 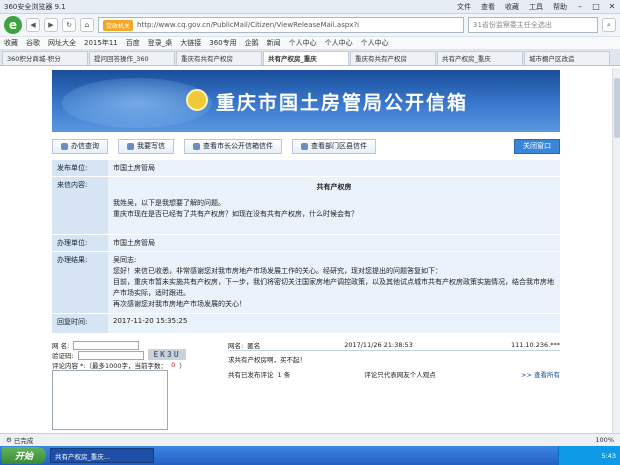 What do you see at coordinates (110, 400) in the screenshot?
I see `comment-textarea` at bounding box center [110, 400].